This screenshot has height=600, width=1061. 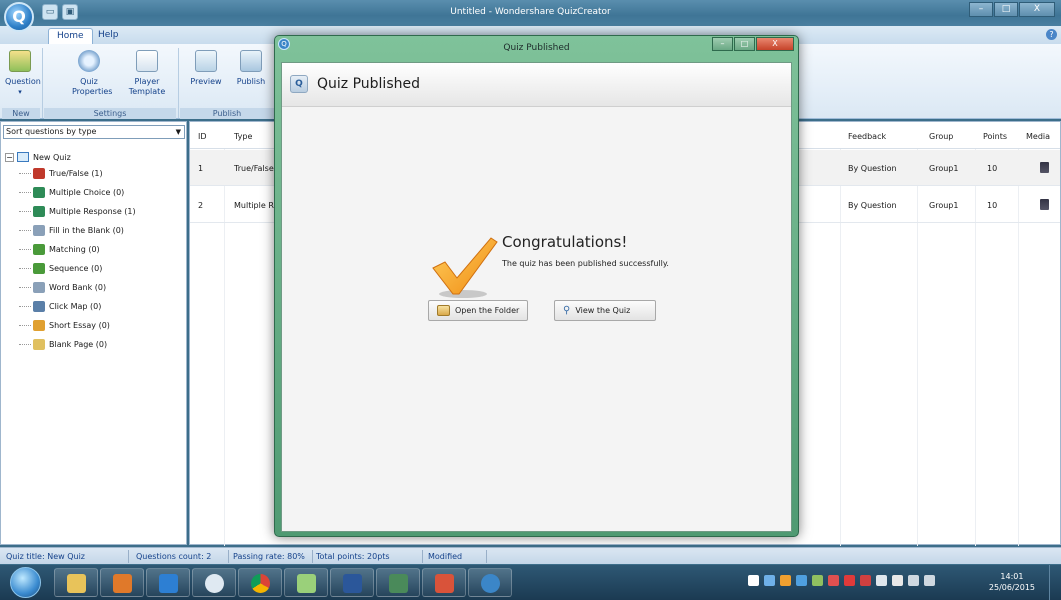 What do you see at coordinates (42, 83) in the screenshot?
I see `group-separator` at bounding box center [42, 83].